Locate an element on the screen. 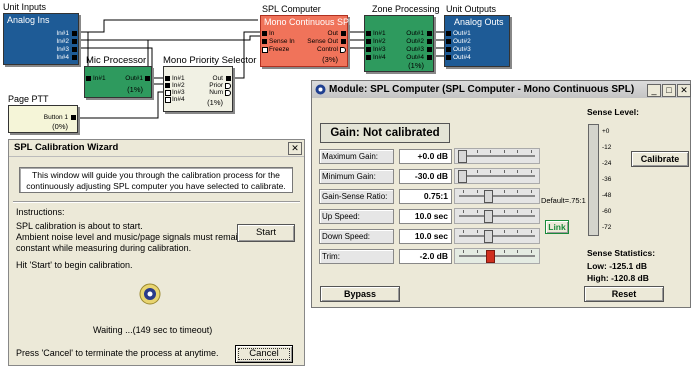 The height and width of the screenshot is (366, 691). param-value: +0.0 dB is located at coordinates (425, 156).